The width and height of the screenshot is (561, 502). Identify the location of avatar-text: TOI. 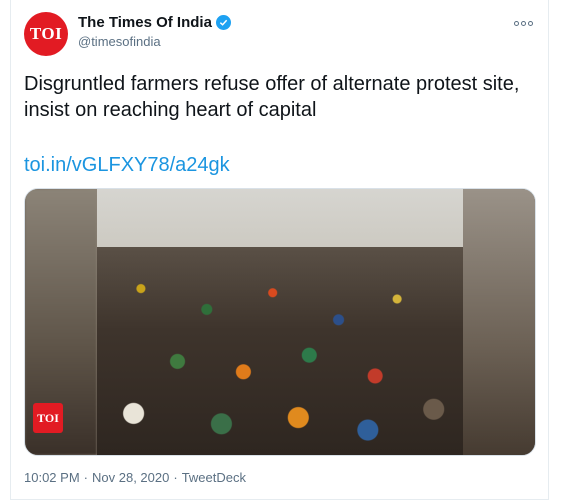
(46, 33).